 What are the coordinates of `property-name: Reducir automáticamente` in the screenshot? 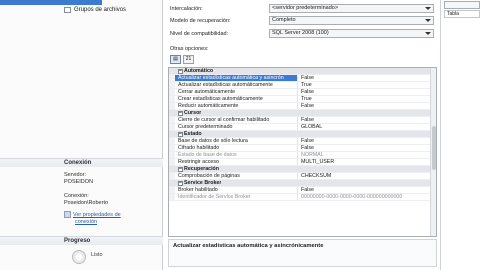 It's located at (236, 106).